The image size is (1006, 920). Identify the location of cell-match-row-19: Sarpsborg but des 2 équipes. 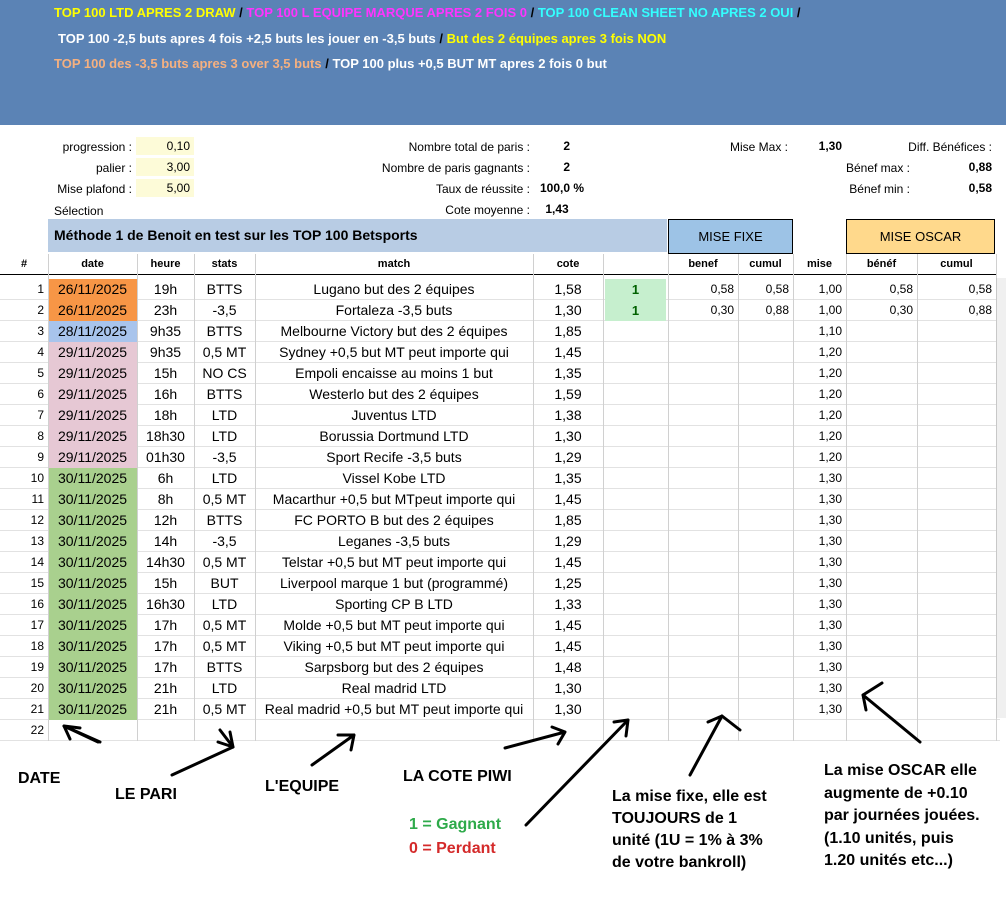
(394, 667).